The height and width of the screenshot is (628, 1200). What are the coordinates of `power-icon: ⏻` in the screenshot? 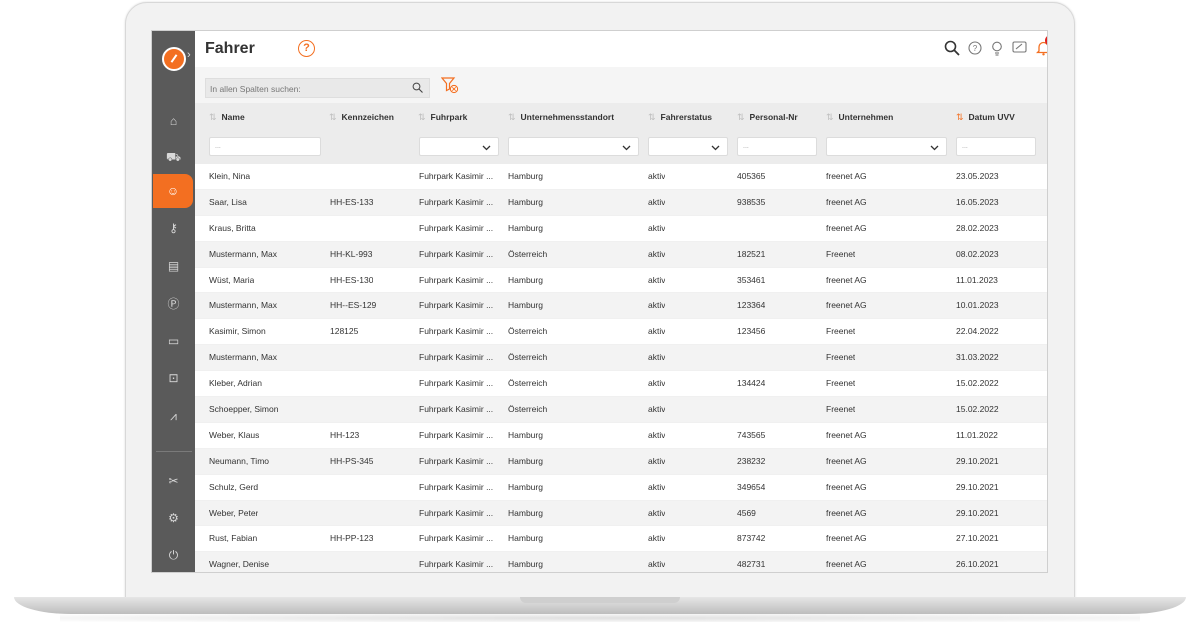 It's located at (173, 555).